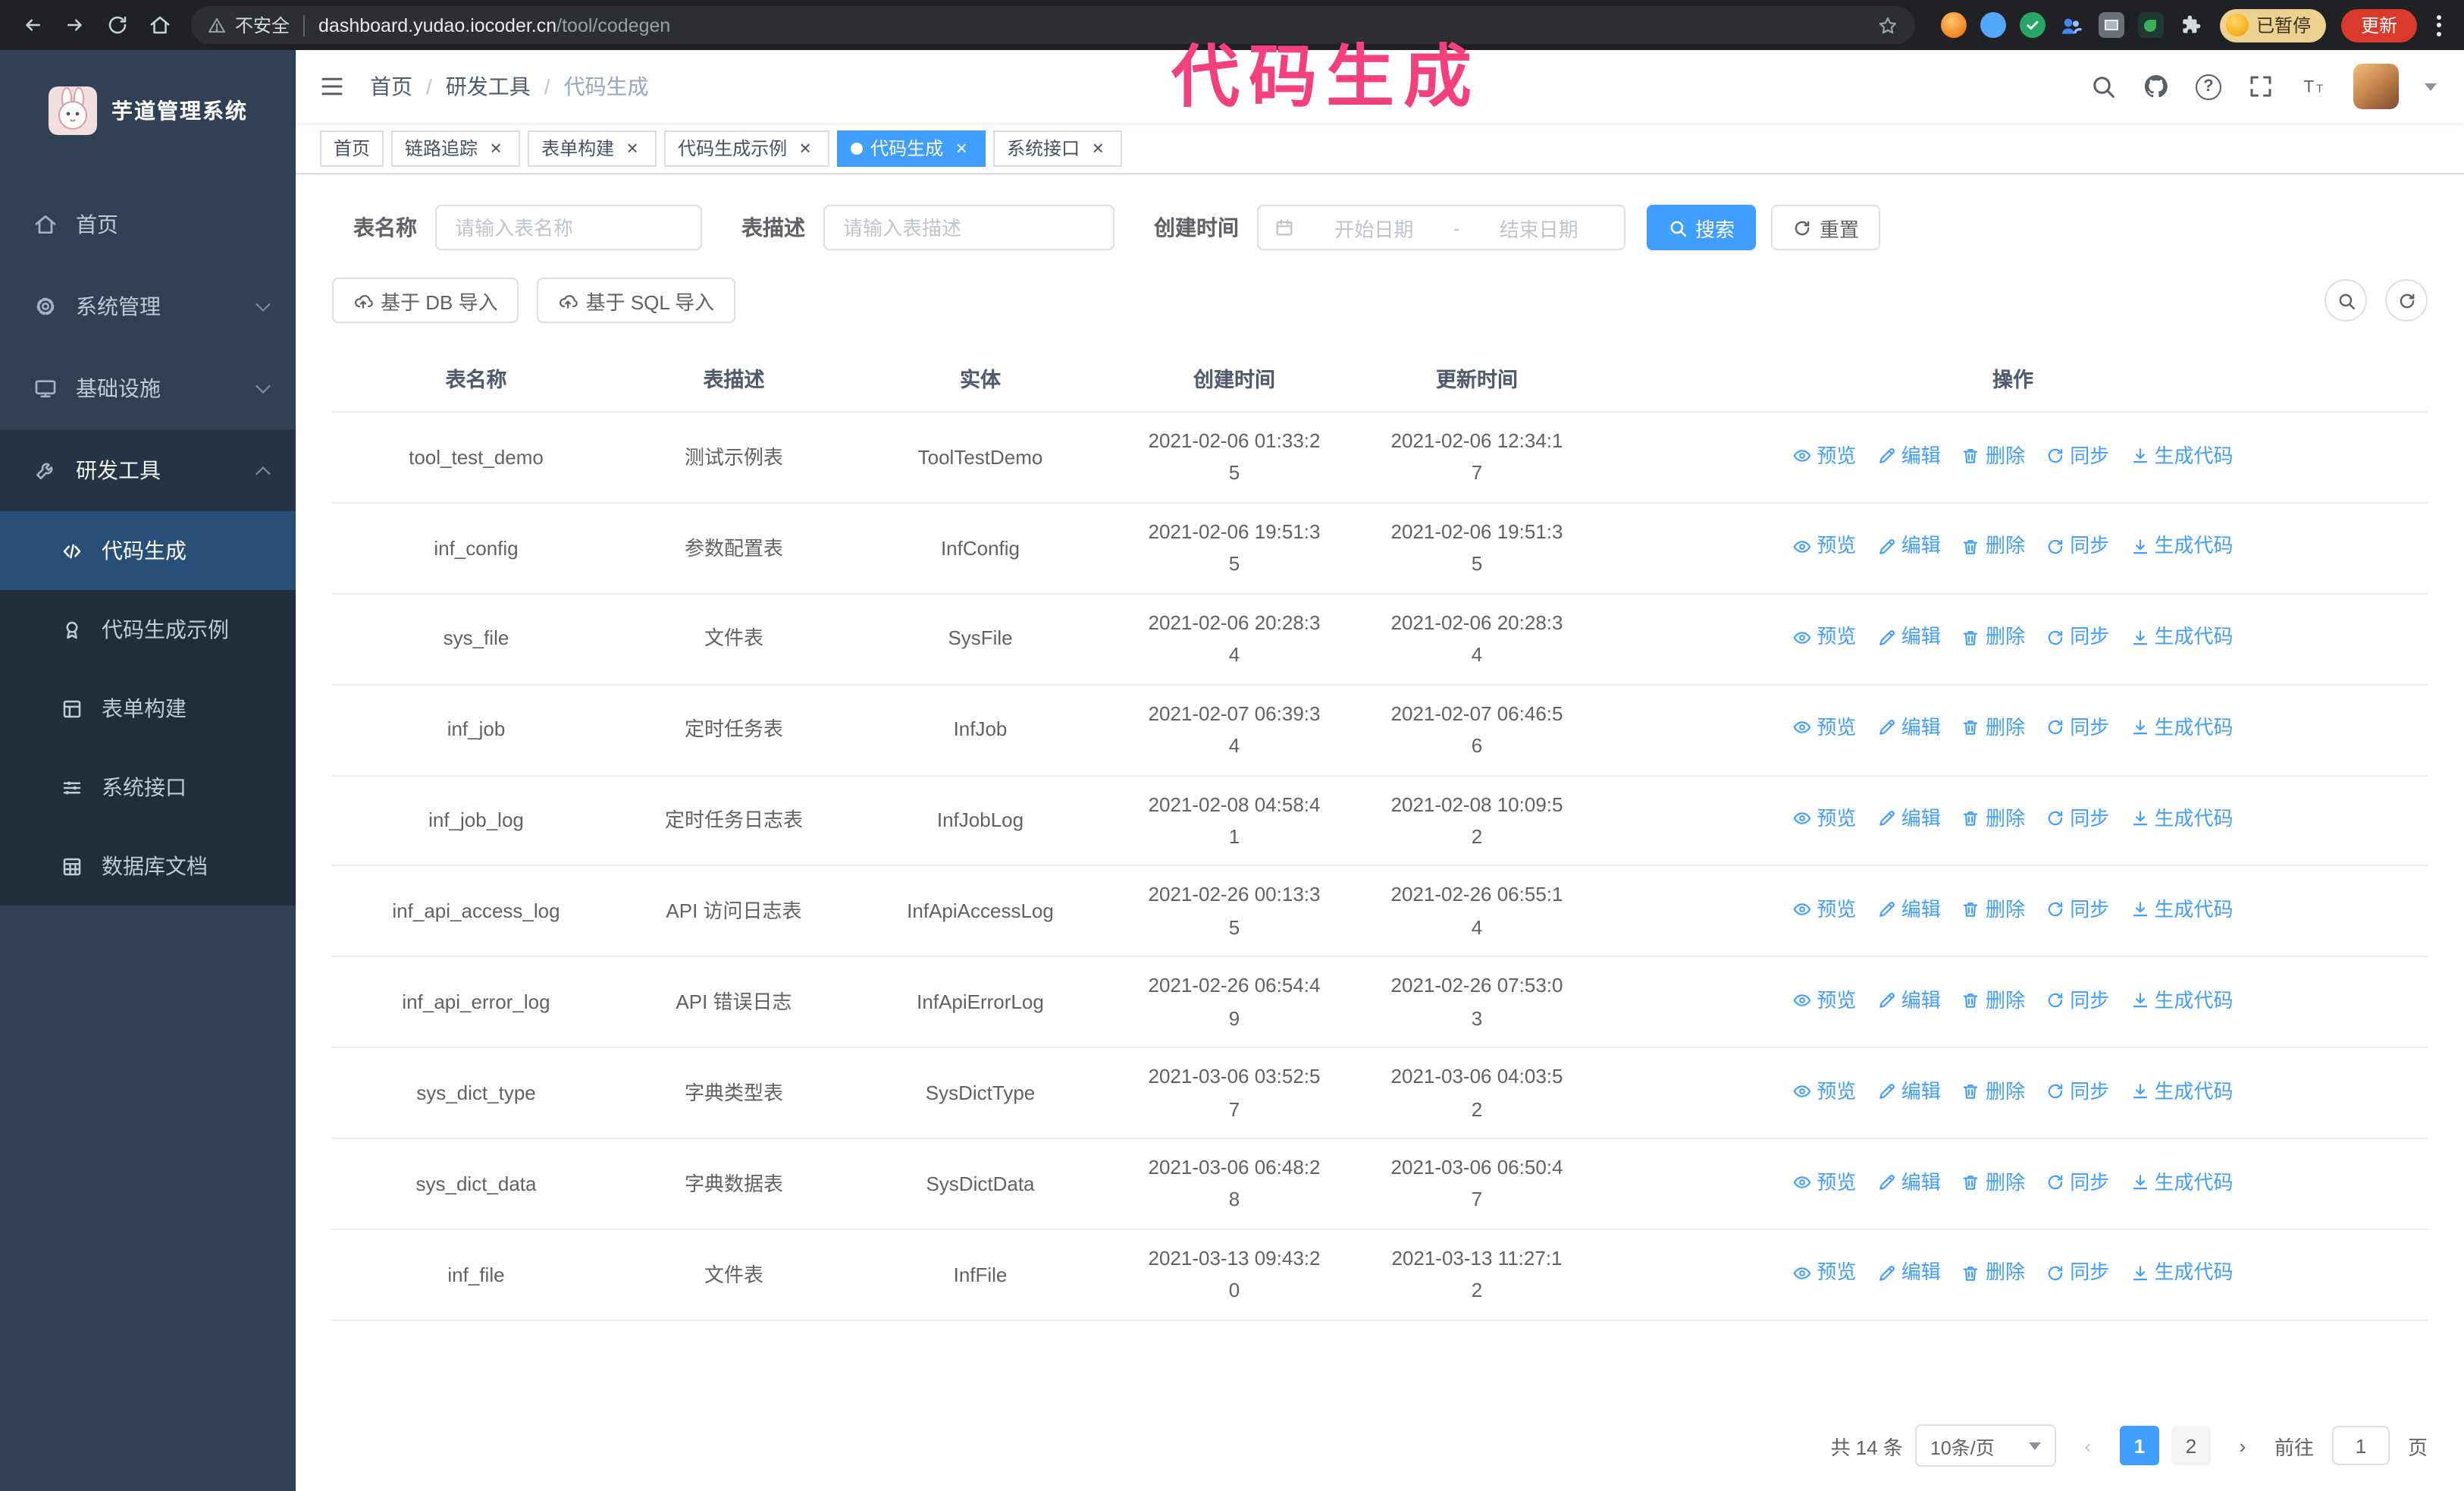  Describe the element at coordinates (117, 25) in the screenshot. I see `browser-reload-button` at that location.